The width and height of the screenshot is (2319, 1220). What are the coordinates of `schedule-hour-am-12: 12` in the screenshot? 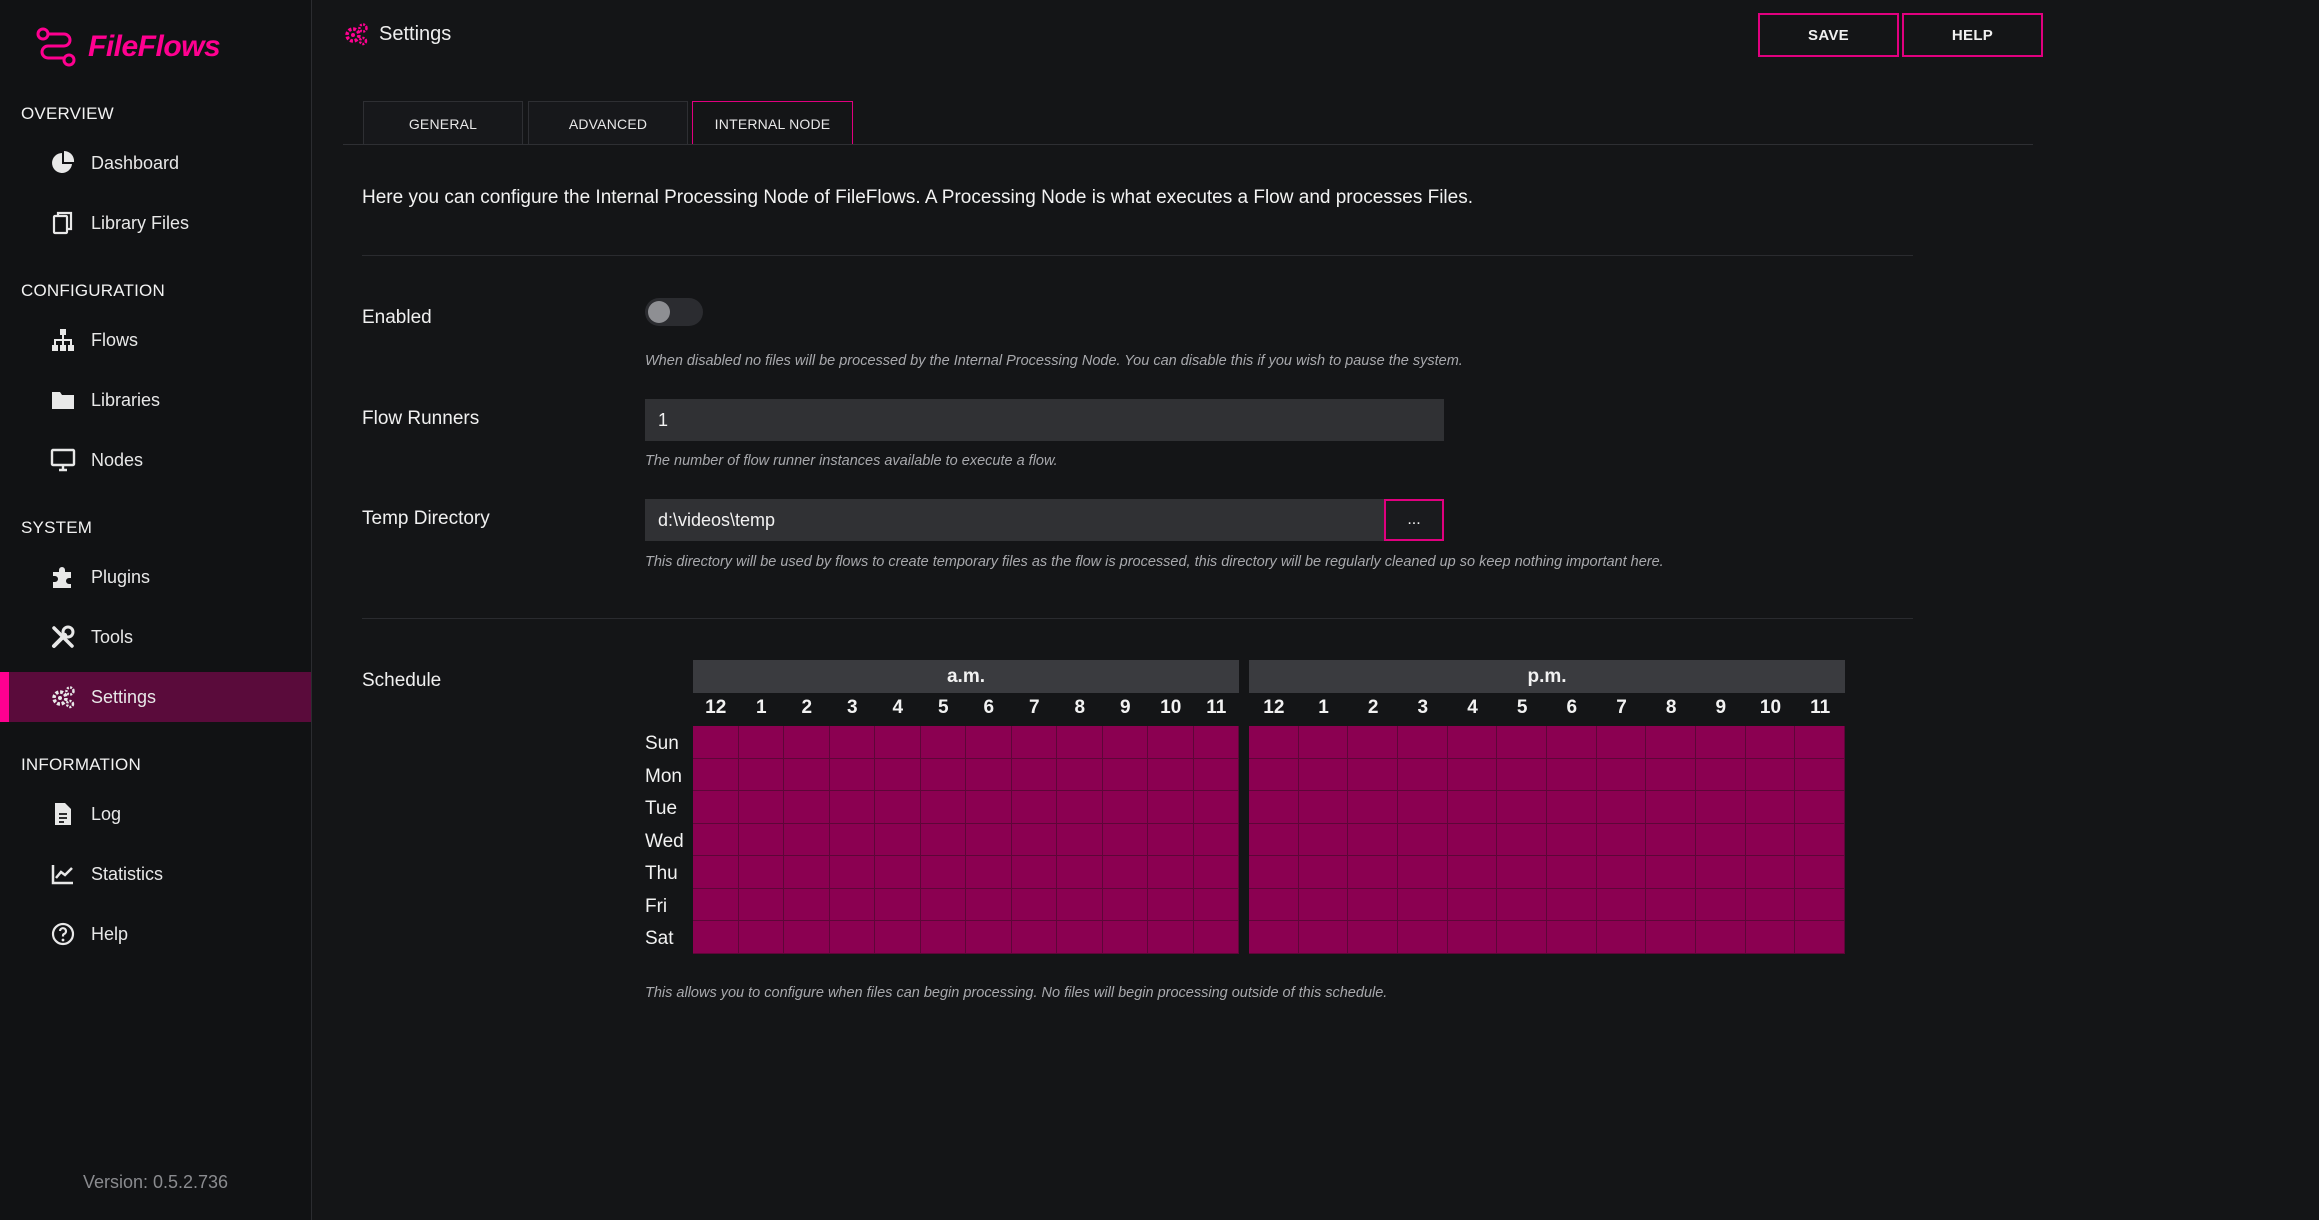 It's located at (716, 708).